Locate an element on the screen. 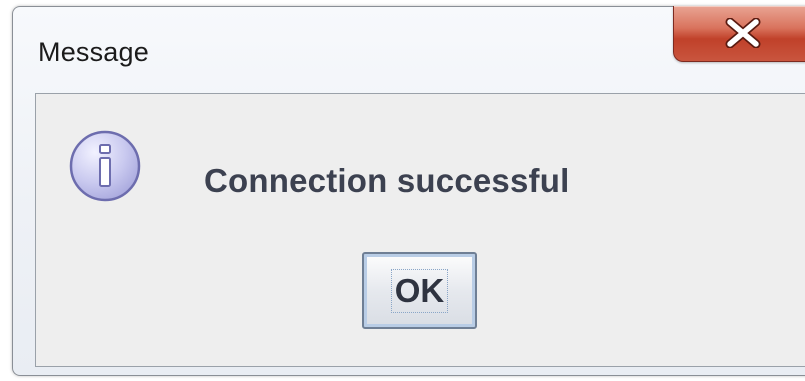 Image resolution: width=805 pixels, height=381 pixels. close-button is located at coordinates (739, 34).